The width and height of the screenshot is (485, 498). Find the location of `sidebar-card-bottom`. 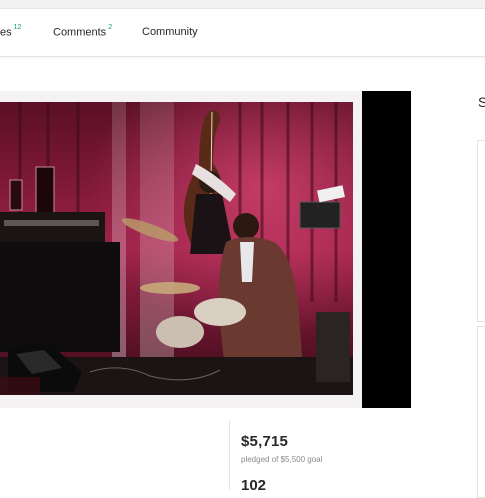

sidebar-card-bottom is located at coordinates (481, 412).